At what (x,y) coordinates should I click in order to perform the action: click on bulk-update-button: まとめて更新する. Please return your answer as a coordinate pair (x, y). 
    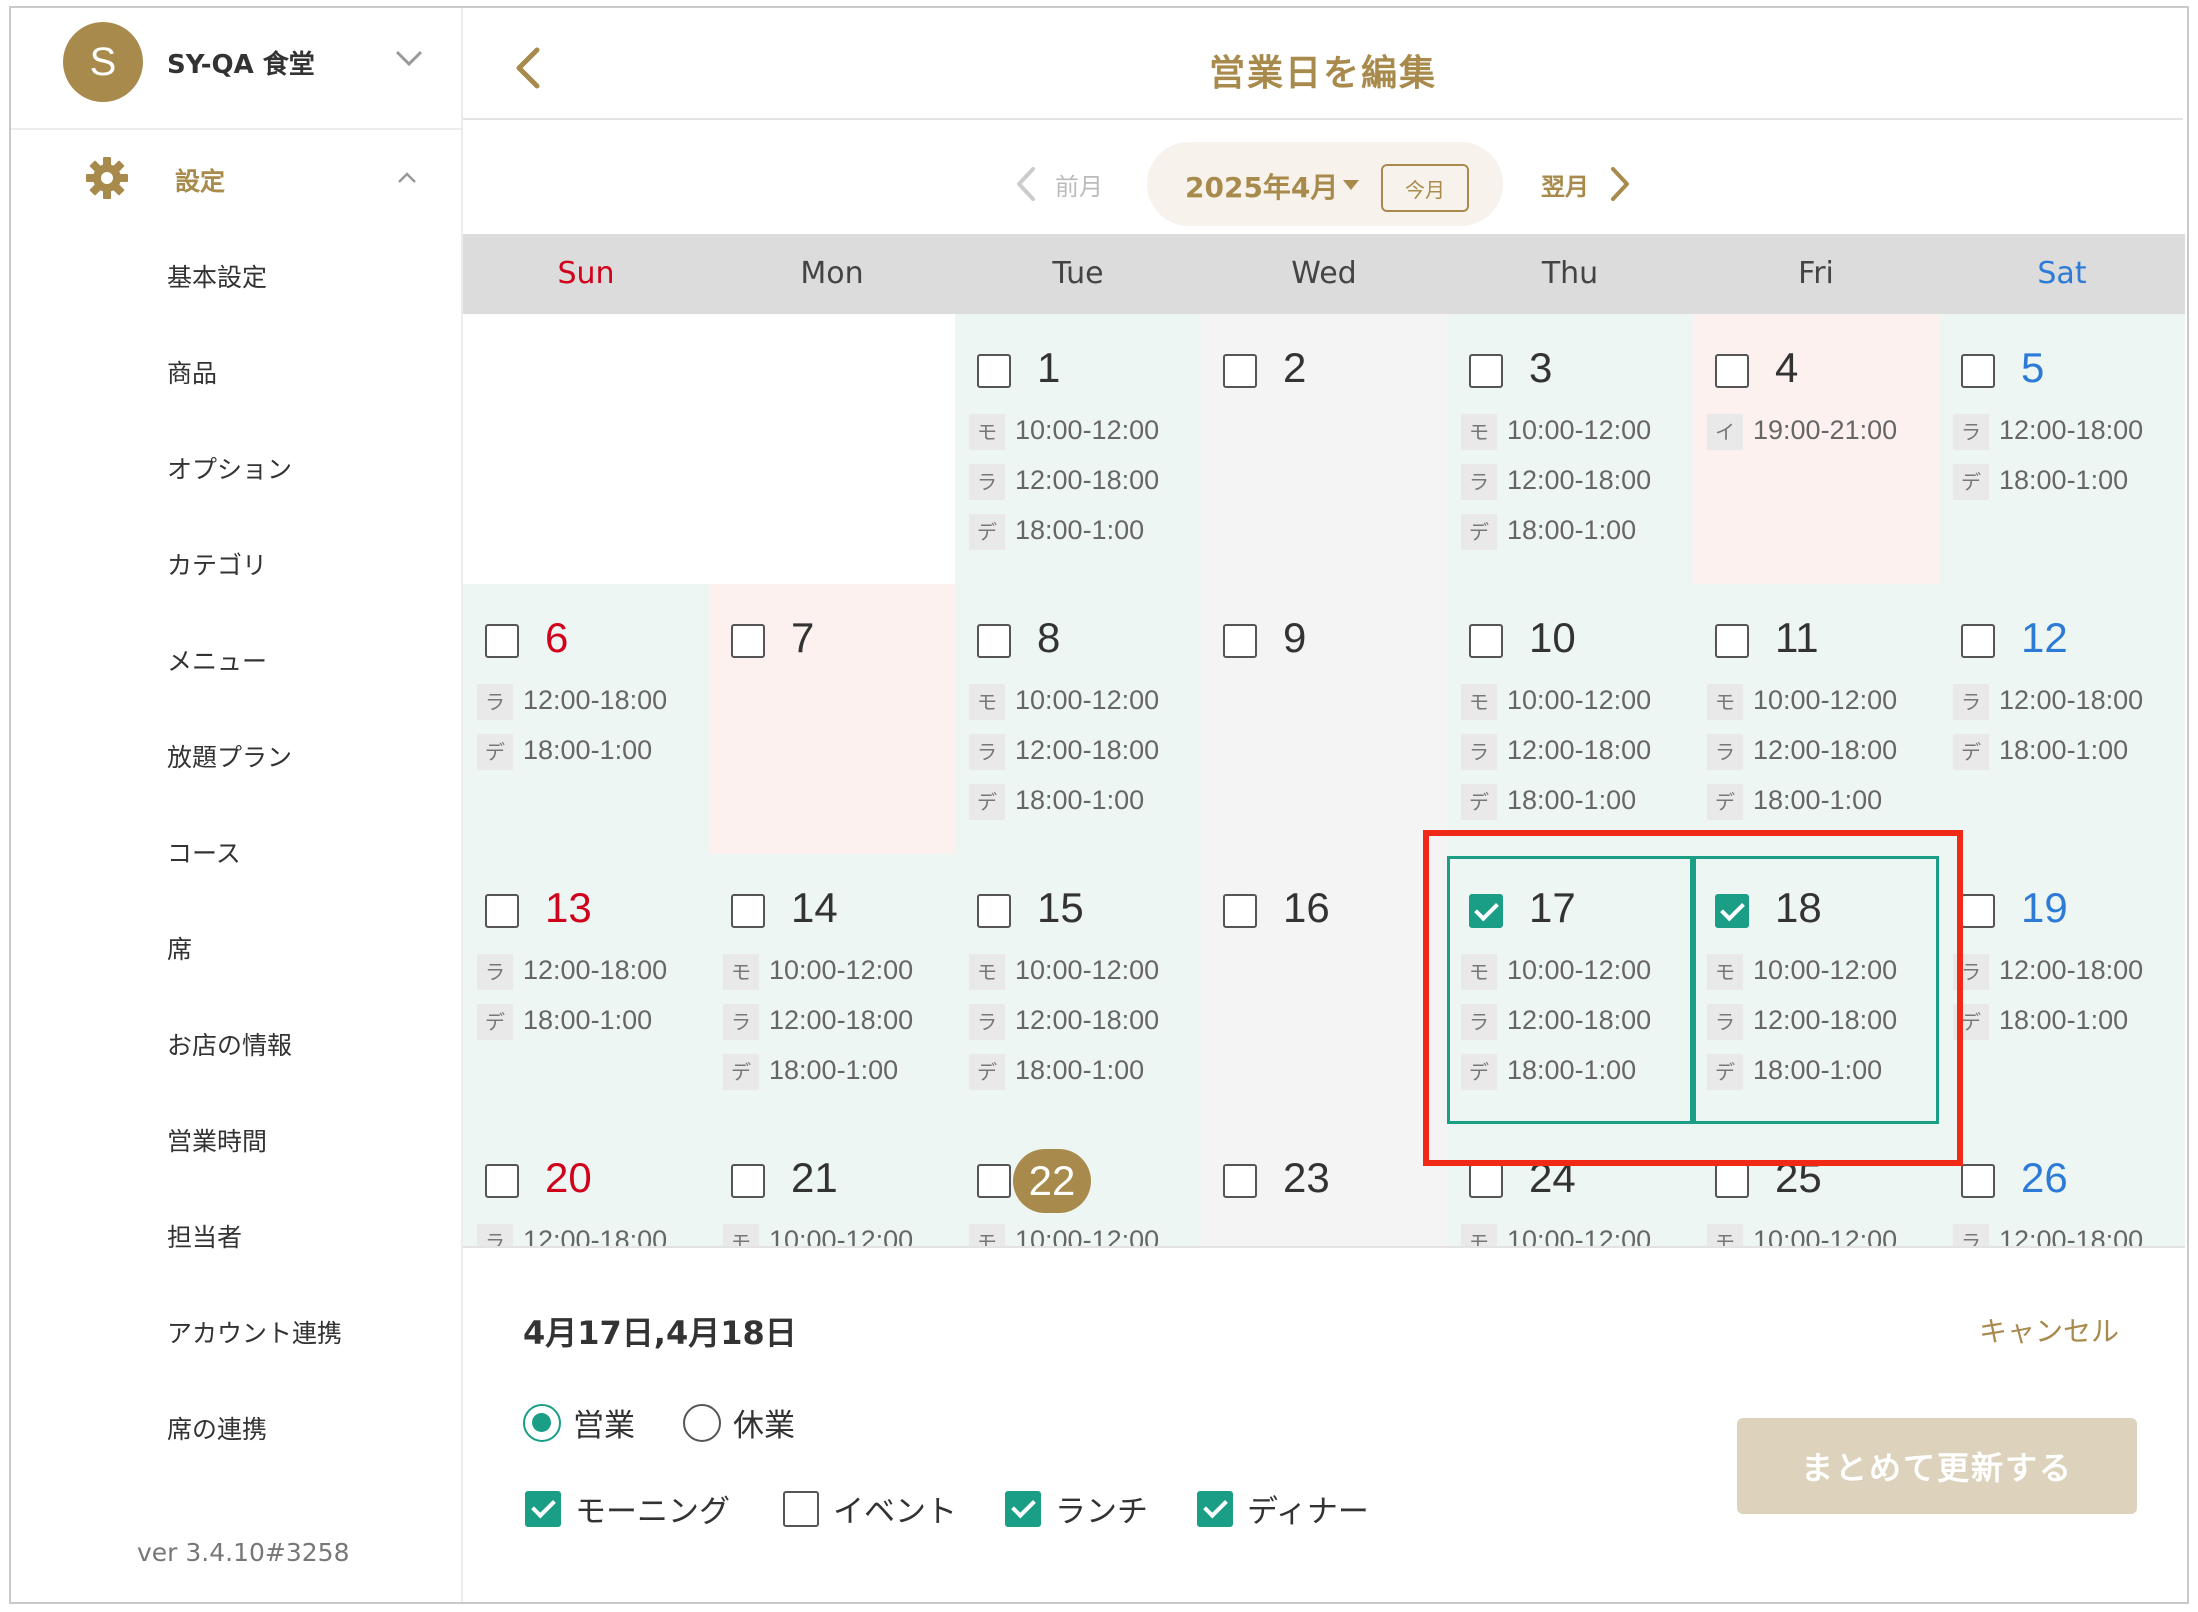
    Looking at the image, I should click on (1937, 1466).